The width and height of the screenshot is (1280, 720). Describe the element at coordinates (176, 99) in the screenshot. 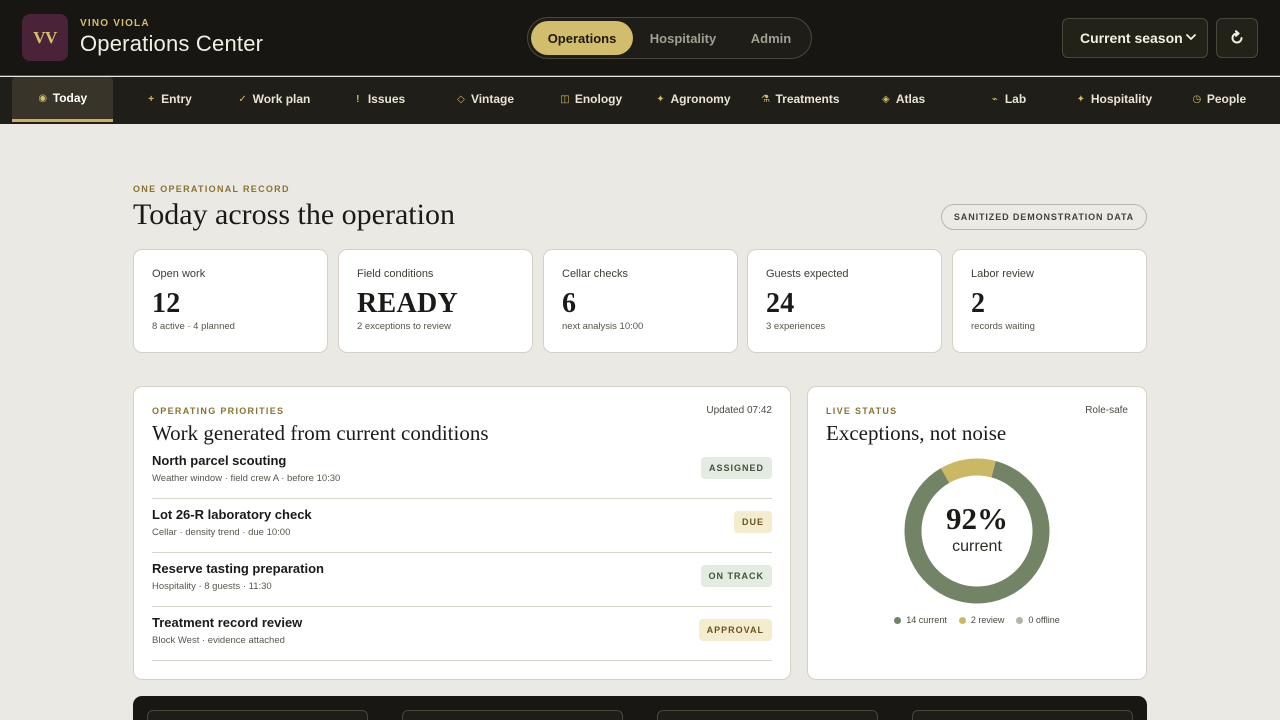

I see `nav-label: Entry` at that location.